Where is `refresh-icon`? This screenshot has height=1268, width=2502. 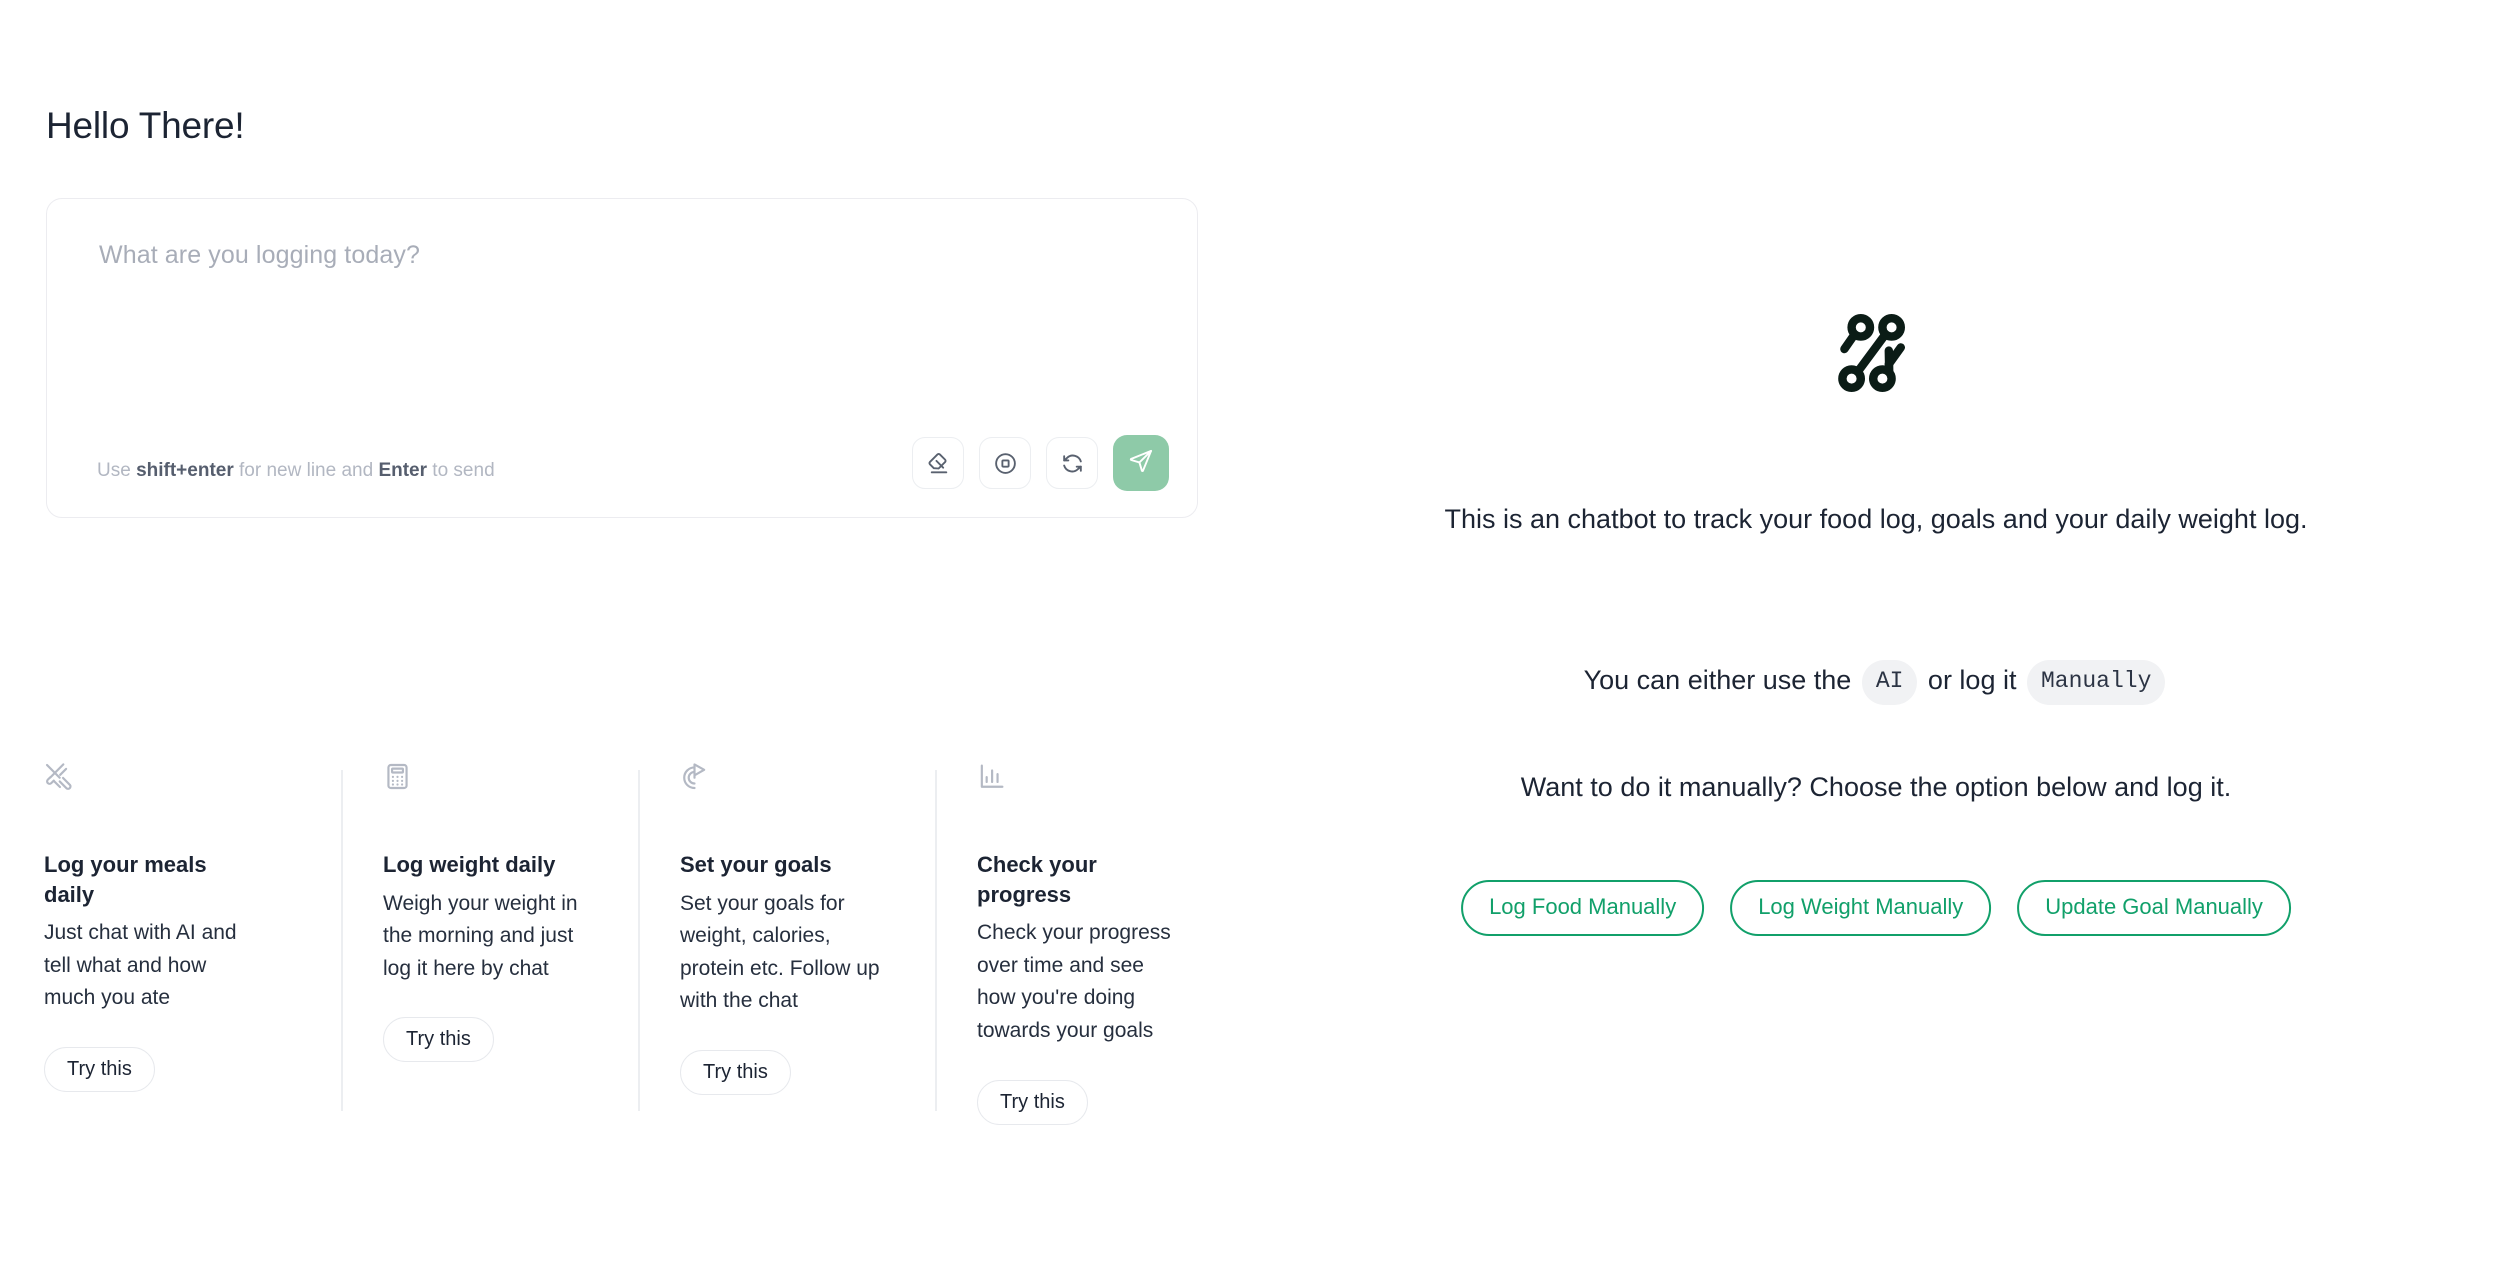 refresh-icon is located at coordinates (1072, 463).